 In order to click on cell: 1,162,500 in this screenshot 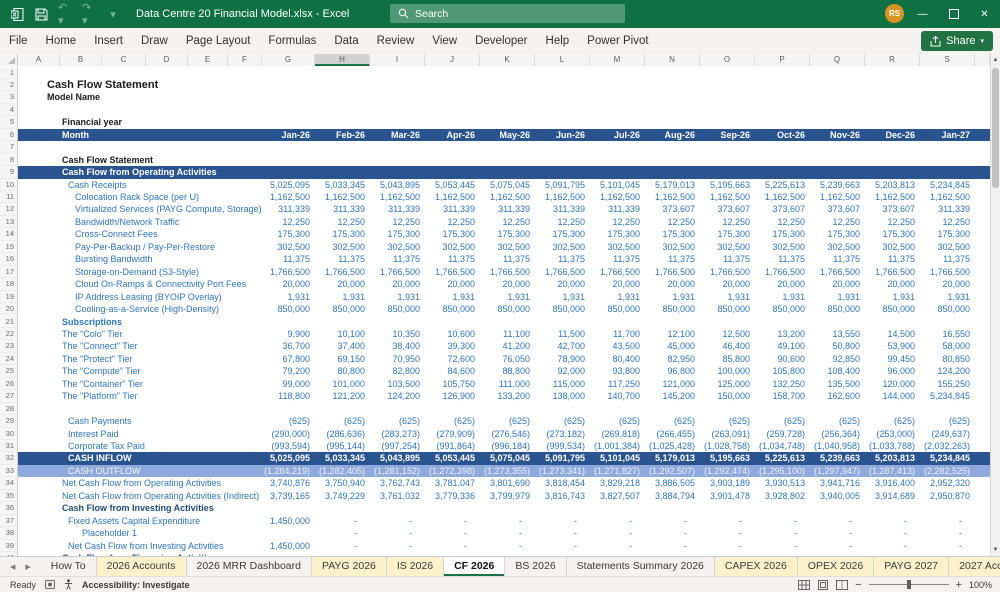, I will do `click(672, 197)`.